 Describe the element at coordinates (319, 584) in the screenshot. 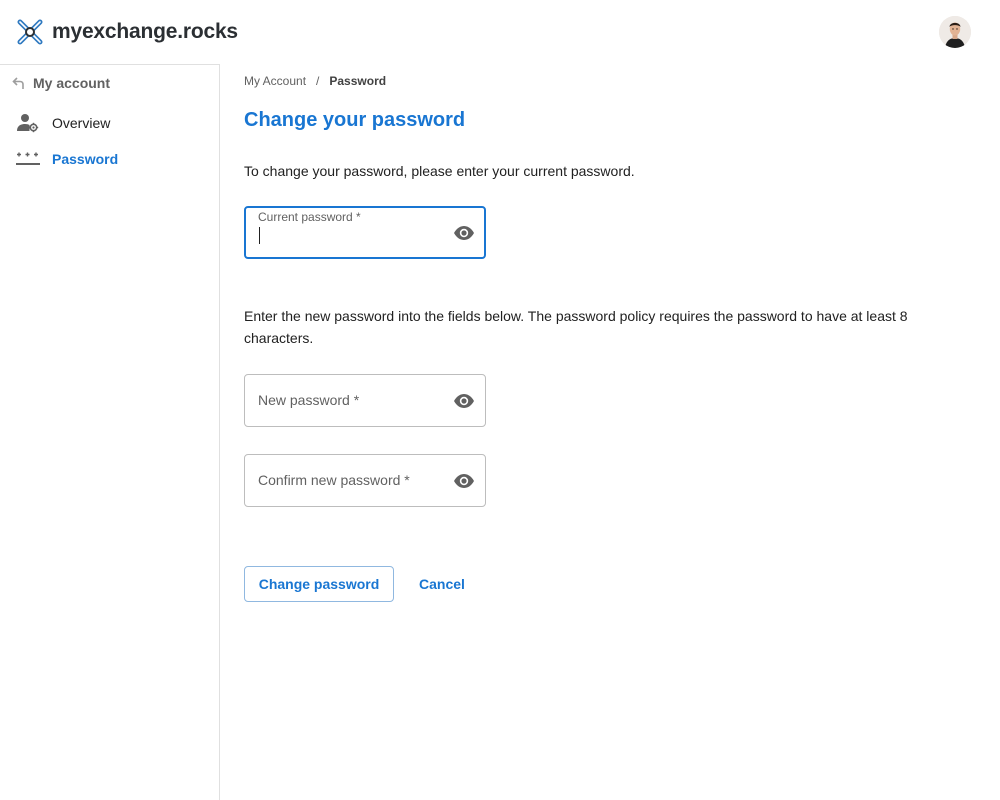

I see `change-password-button: Change password` at that location.